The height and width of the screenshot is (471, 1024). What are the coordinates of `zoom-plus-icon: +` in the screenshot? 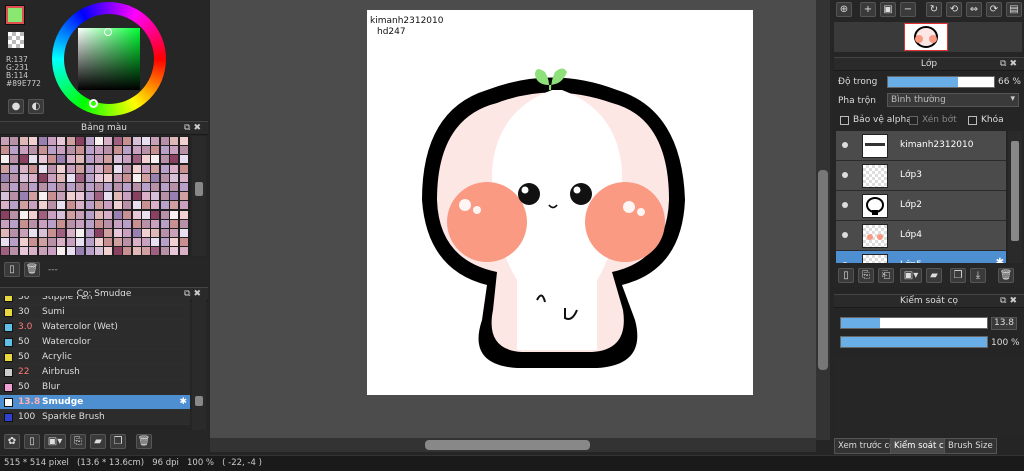 It's located at (868, 9).